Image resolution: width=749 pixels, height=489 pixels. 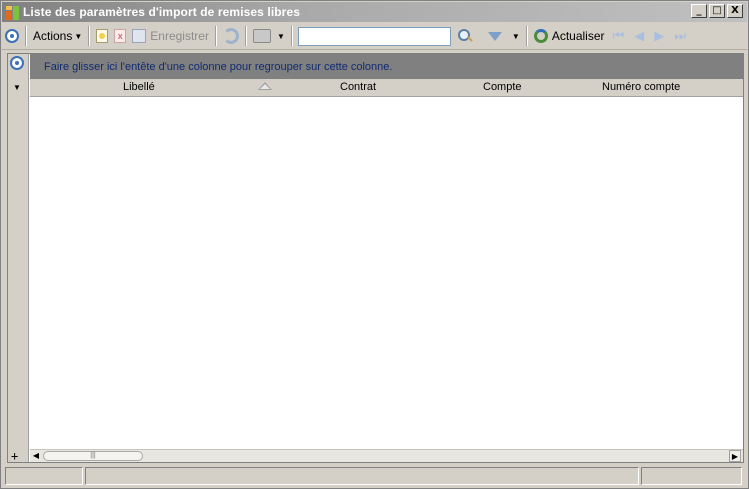 I want to click on expand-arrow-icon: ▼, so click(x=17, y=87).